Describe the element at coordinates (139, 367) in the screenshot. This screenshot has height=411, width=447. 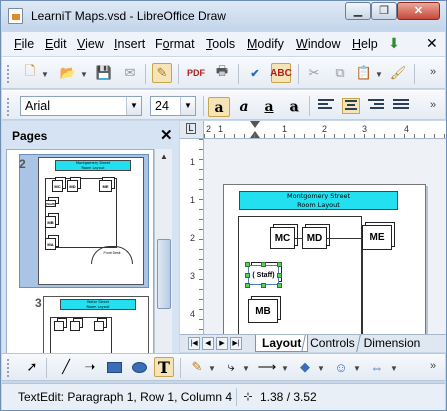
I see `ellipse-icon` at that location.